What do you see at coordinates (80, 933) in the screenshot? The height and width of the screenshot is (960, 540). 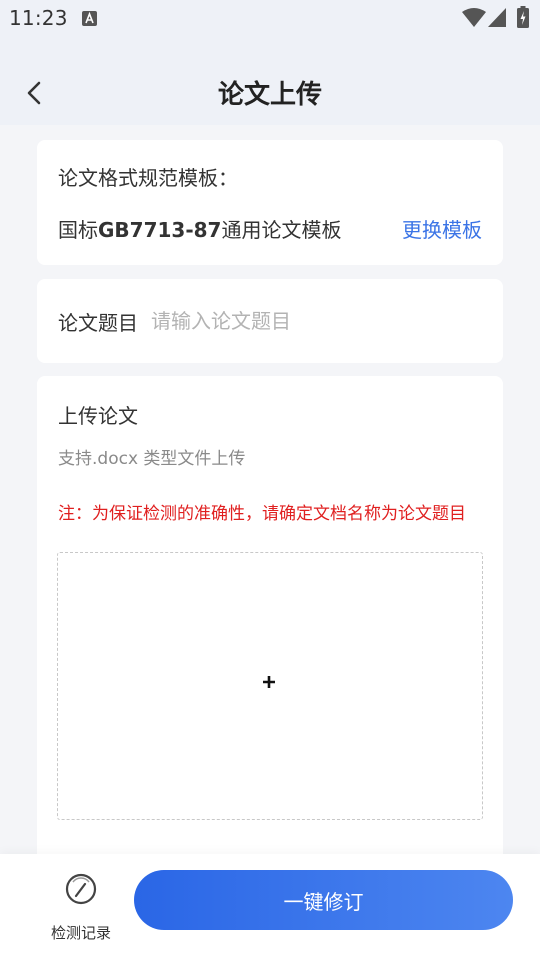 I see `history-label: 检测记录` at bounding box center [80, 933].